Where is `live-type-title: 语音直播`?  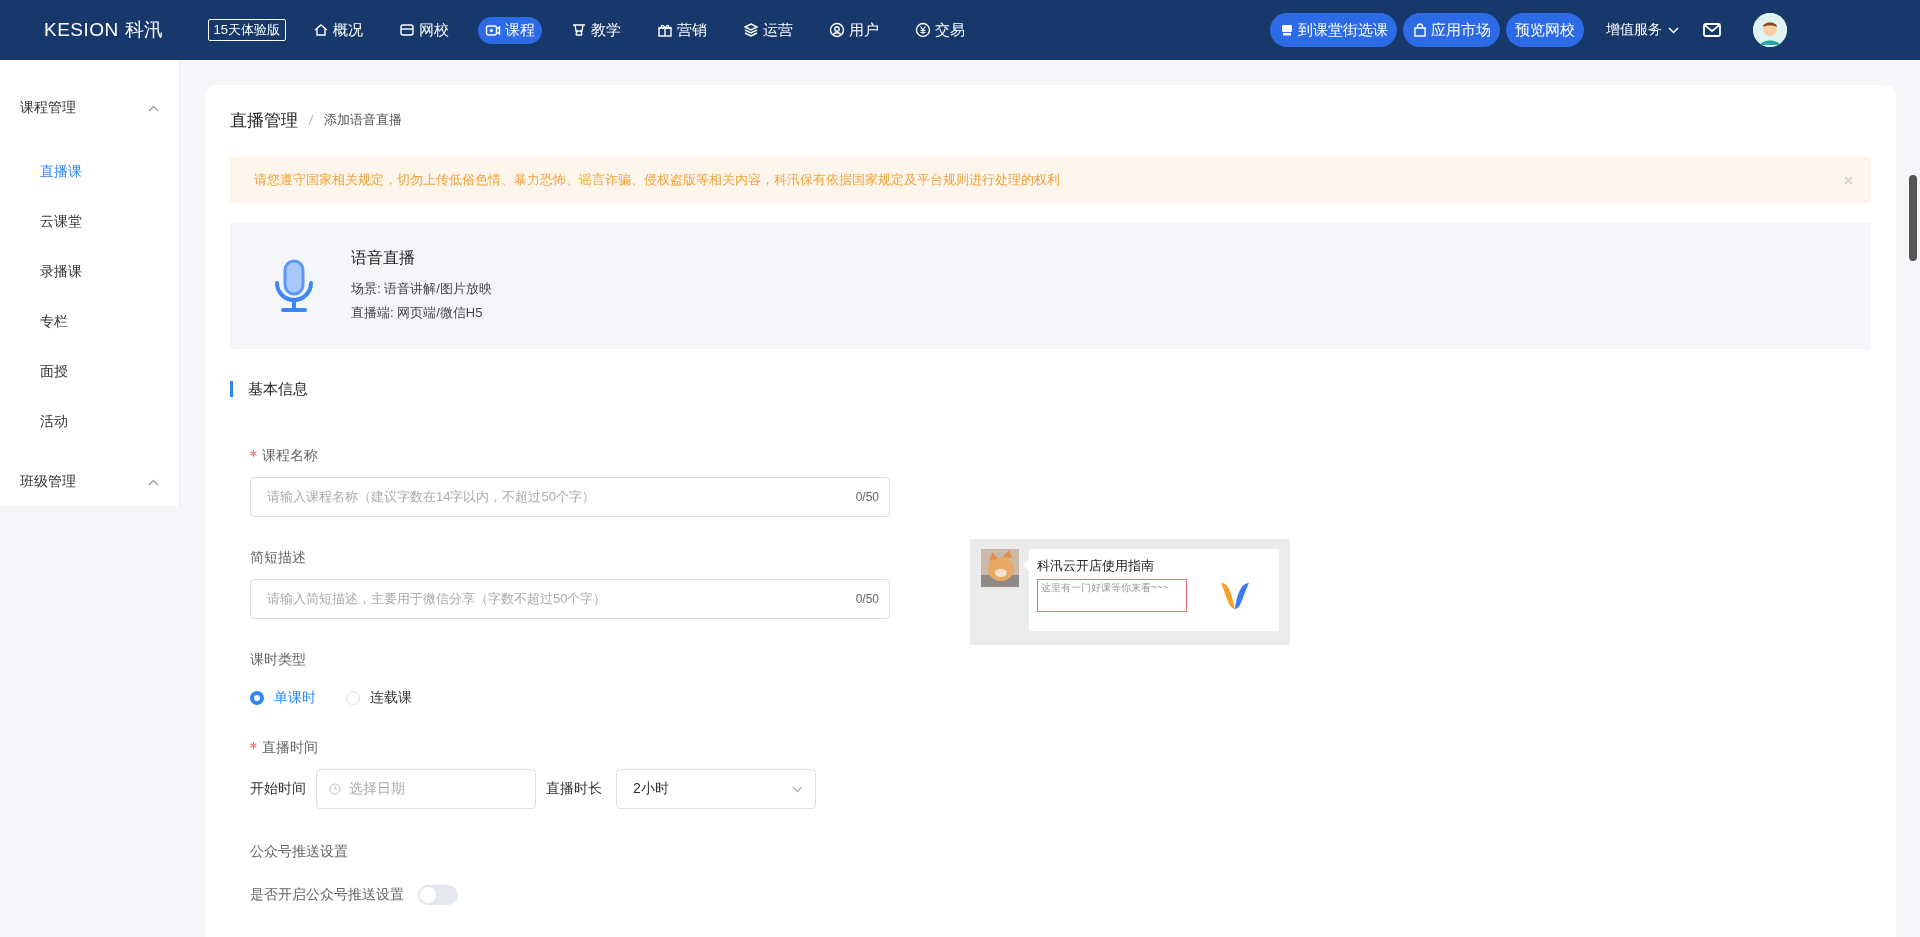
live-type-title: 语音直播 is located at coordinates (383, 257).